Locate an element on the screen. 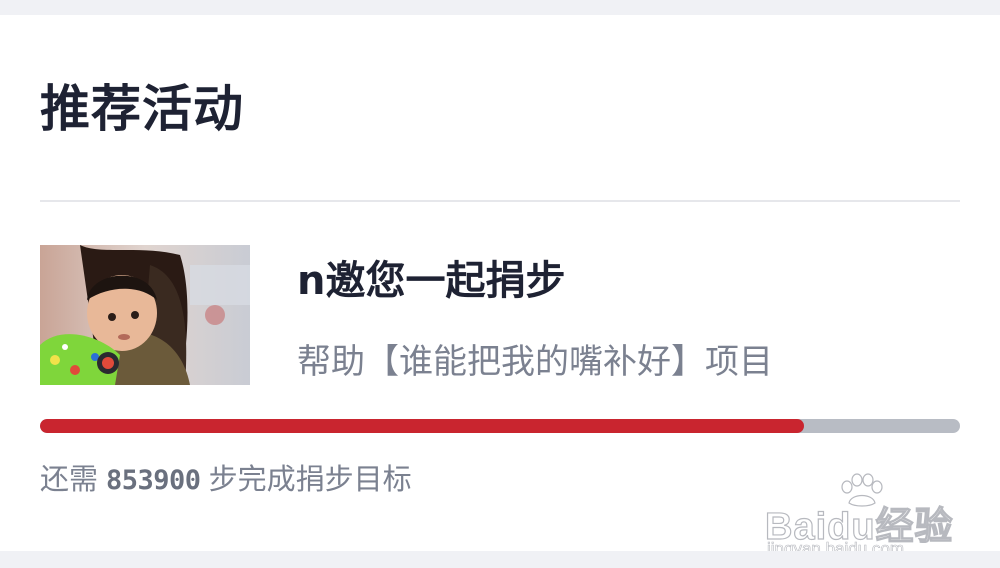 This screenshot has width=1000, height=568. remaining-prefix: 还需 is located at coordinates (69, 479).